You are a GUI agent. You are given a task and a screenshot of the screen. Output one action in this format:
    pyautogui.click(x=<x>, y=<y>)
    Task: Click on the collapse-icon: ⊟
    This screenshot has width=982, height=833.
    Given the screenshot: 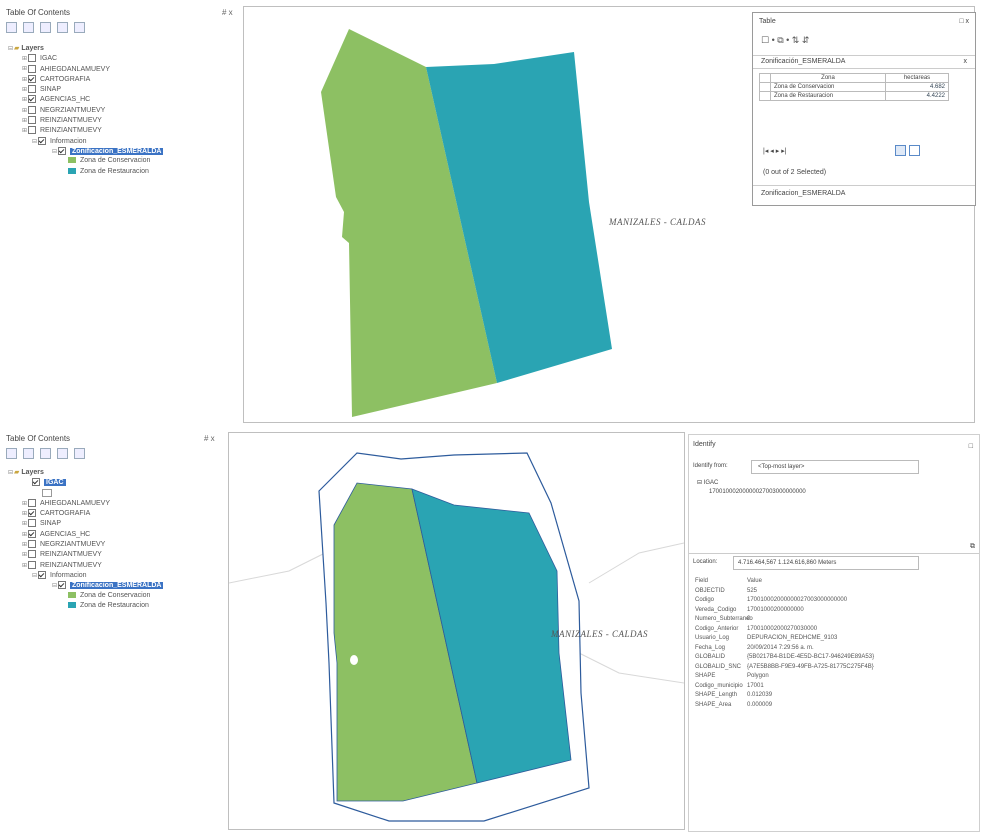 What is the action you would take?
    pyautogui.click(x=700, y=483)
    